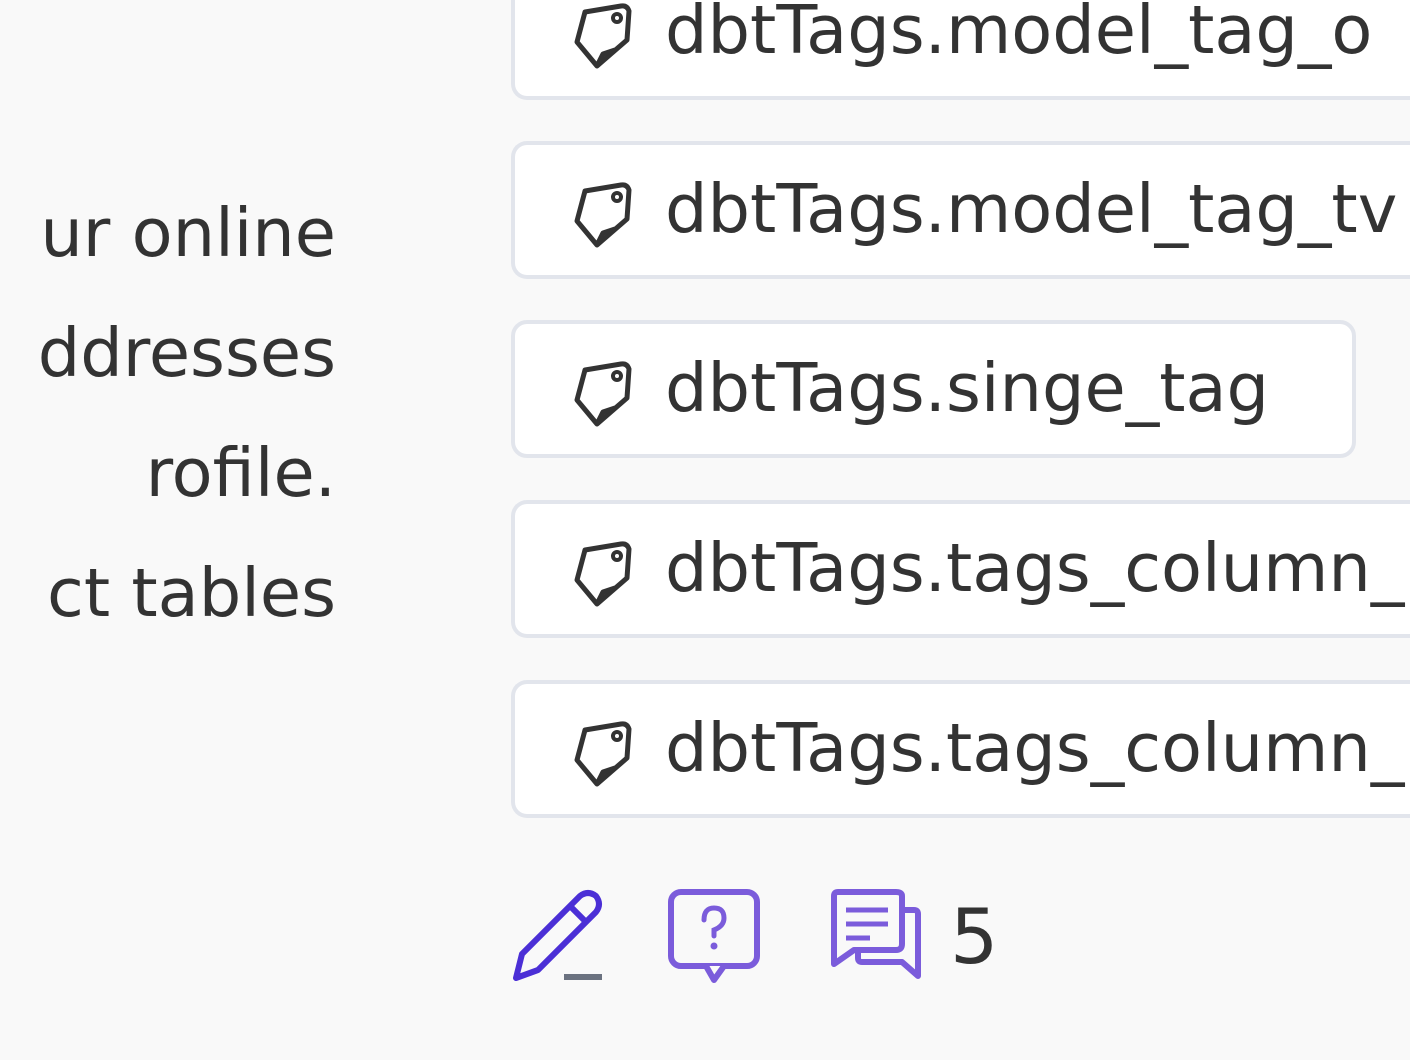  Describe the element at coordinates (974, 936) in the screenshot. I see `conversation-count: 5` at that location.